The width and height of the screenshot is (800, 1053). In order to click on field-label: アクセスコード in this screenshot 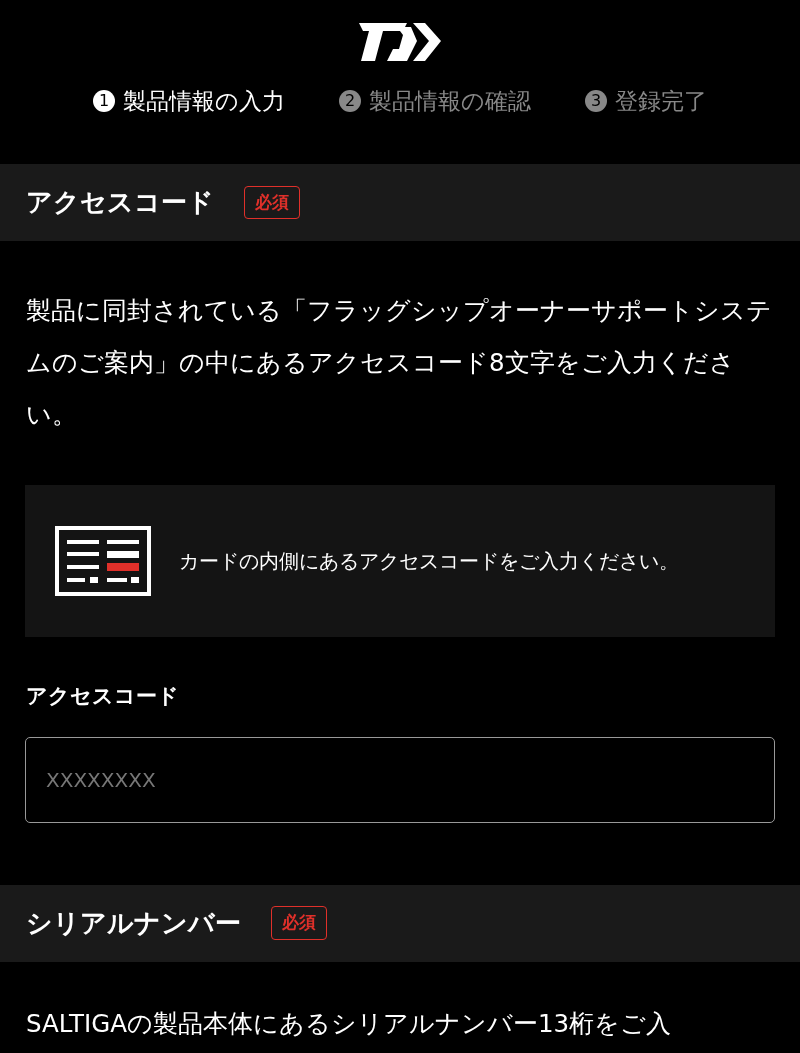, I will do `click(103, 696)`.